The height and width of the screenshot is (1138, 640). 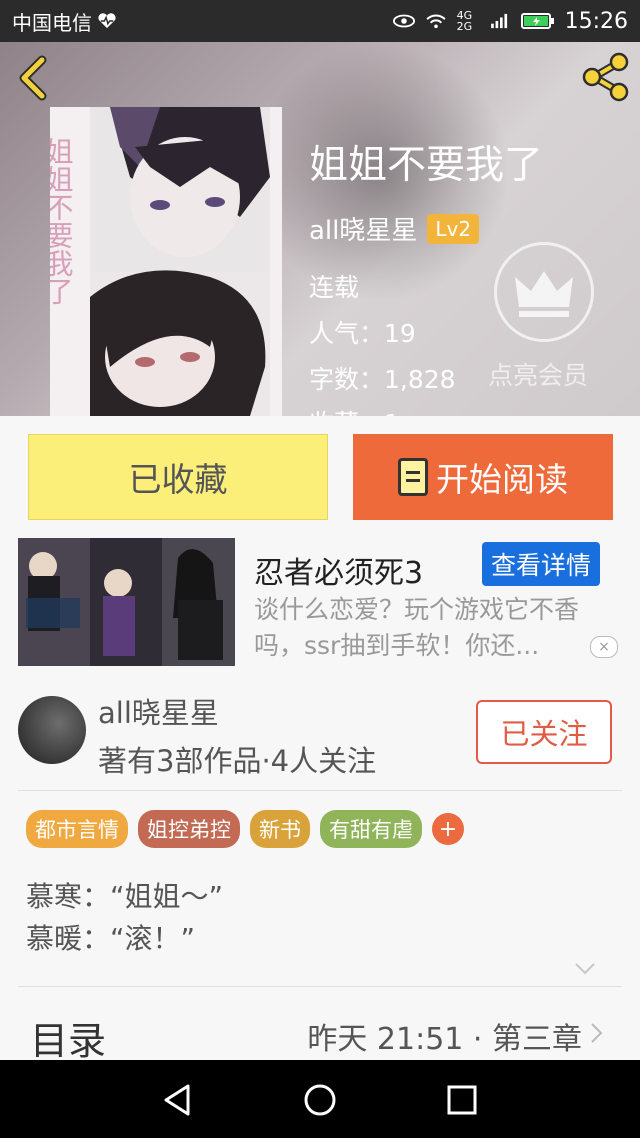 I want to click on crown-icon, so click(x=544, y=294).